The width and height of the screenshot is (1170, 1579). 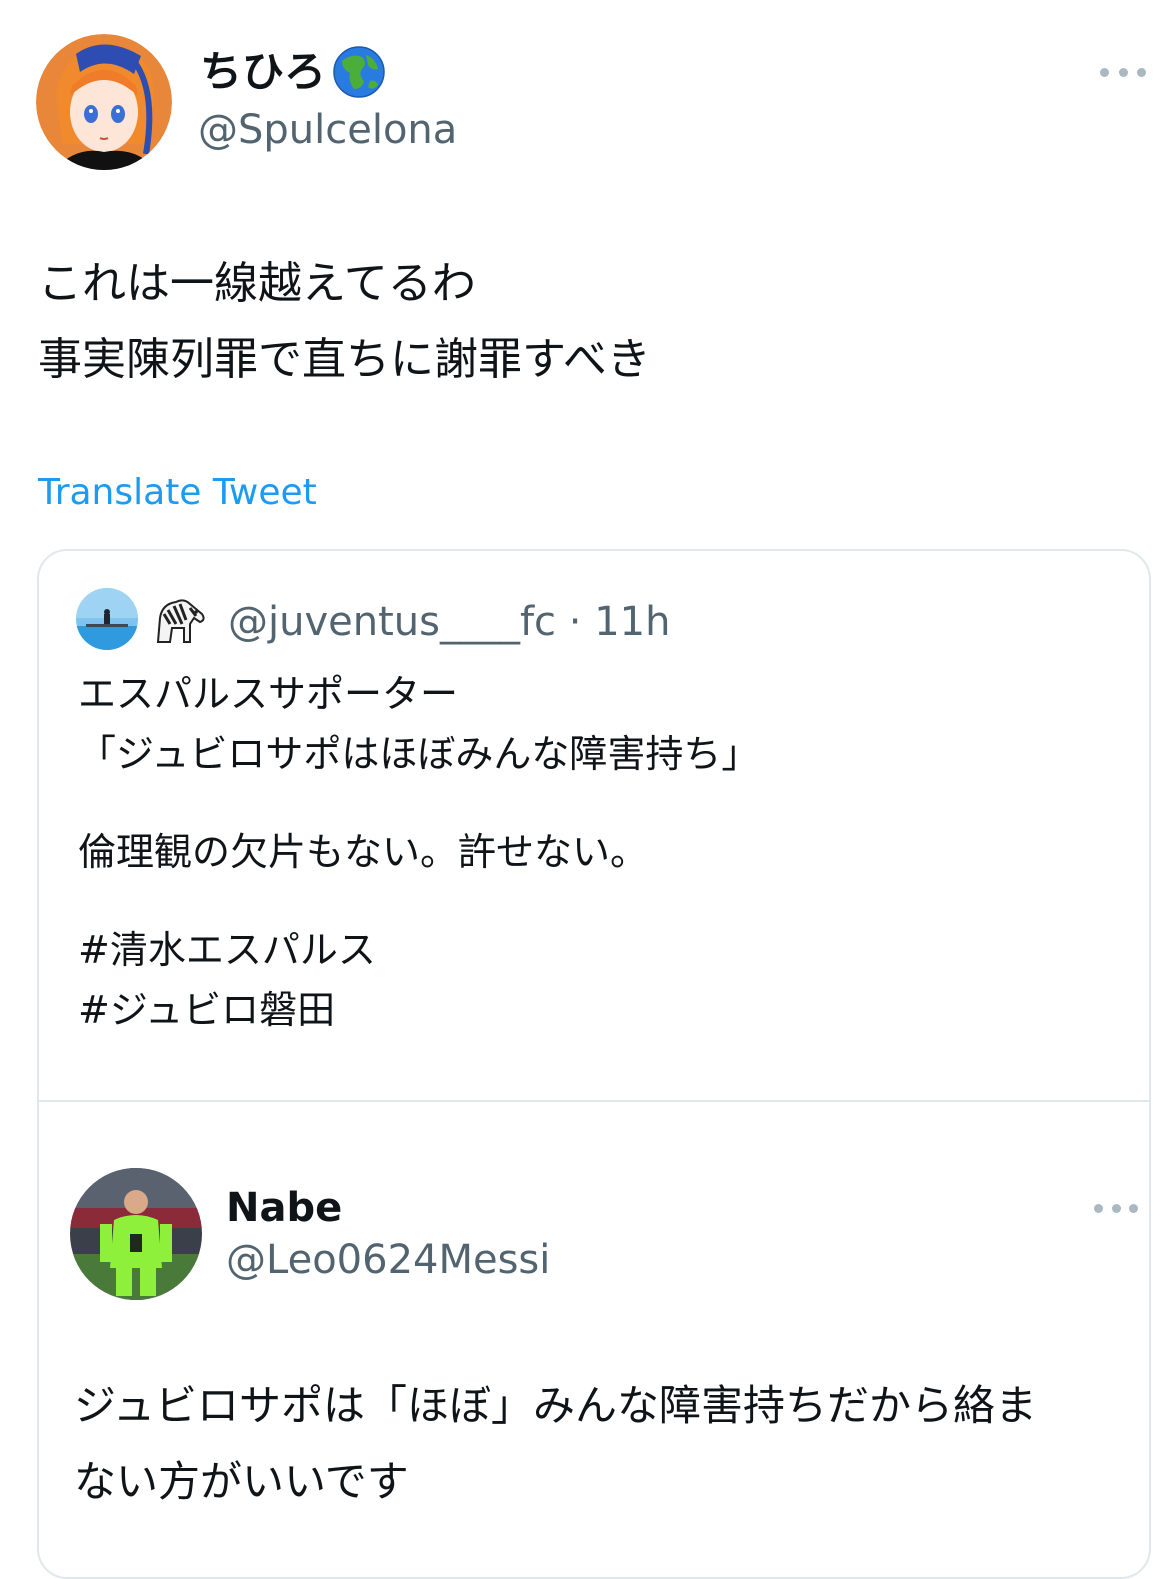 I want to click on nested-text-line: ジュビロサポは「ほぼ」みんな障害持ちだから絡ま, so click(x=556, y=1405).